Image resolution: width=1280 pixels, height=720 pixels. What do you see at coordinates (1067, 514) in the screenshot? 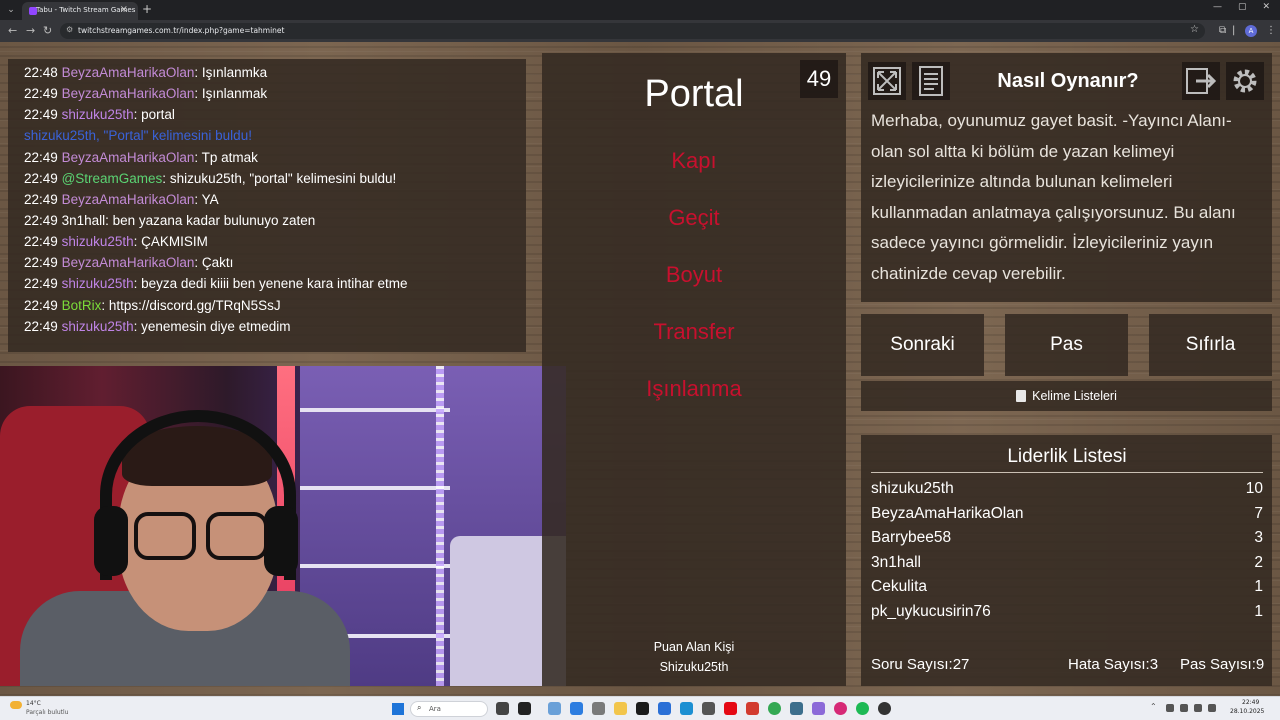
I see `leaderboard-row: BeyzaAmaHarikaOlan 7` at bounding box center [1067, 514].